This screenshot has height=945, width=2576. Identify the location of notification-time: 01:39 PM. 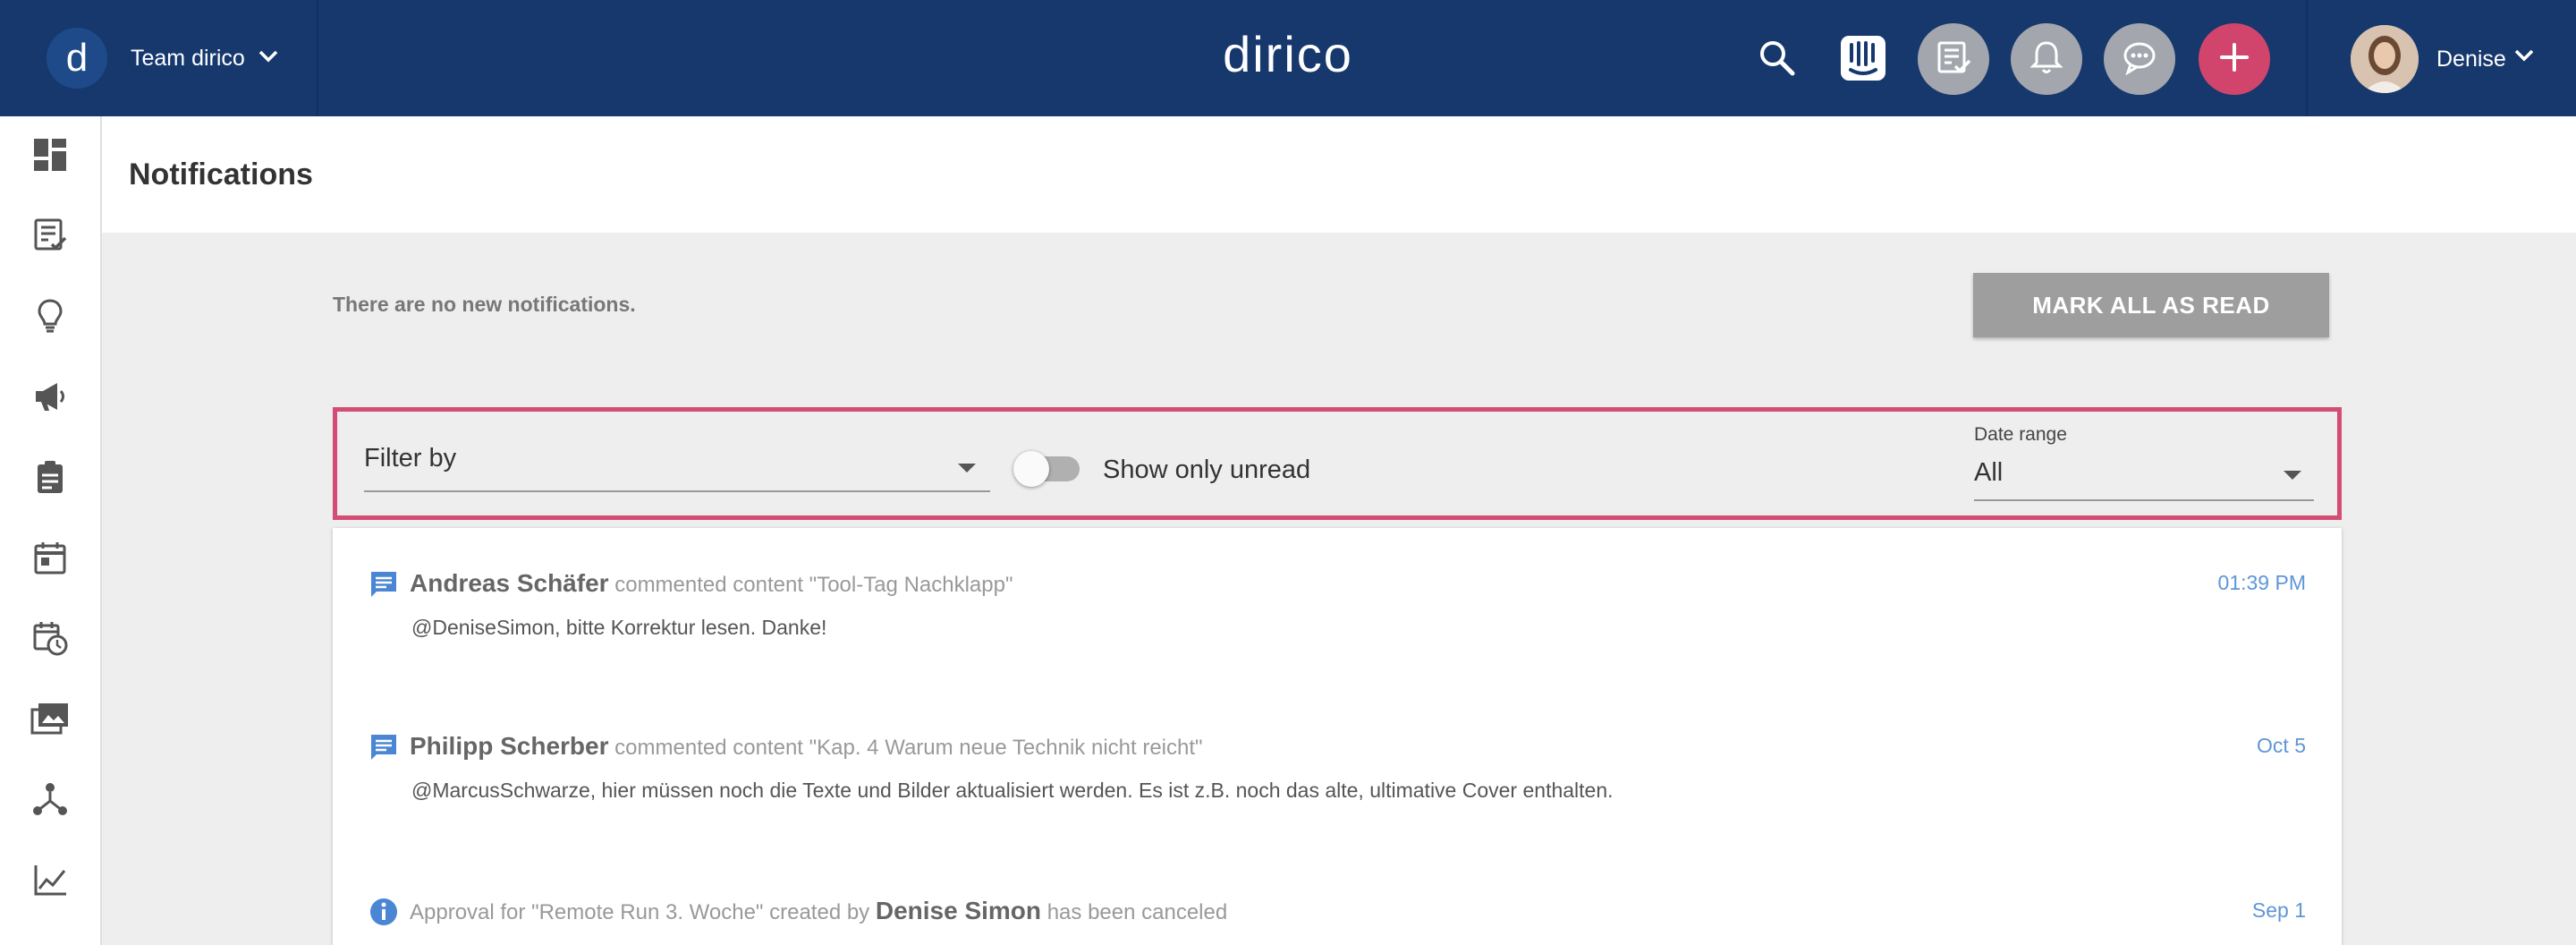
(2261, 582).